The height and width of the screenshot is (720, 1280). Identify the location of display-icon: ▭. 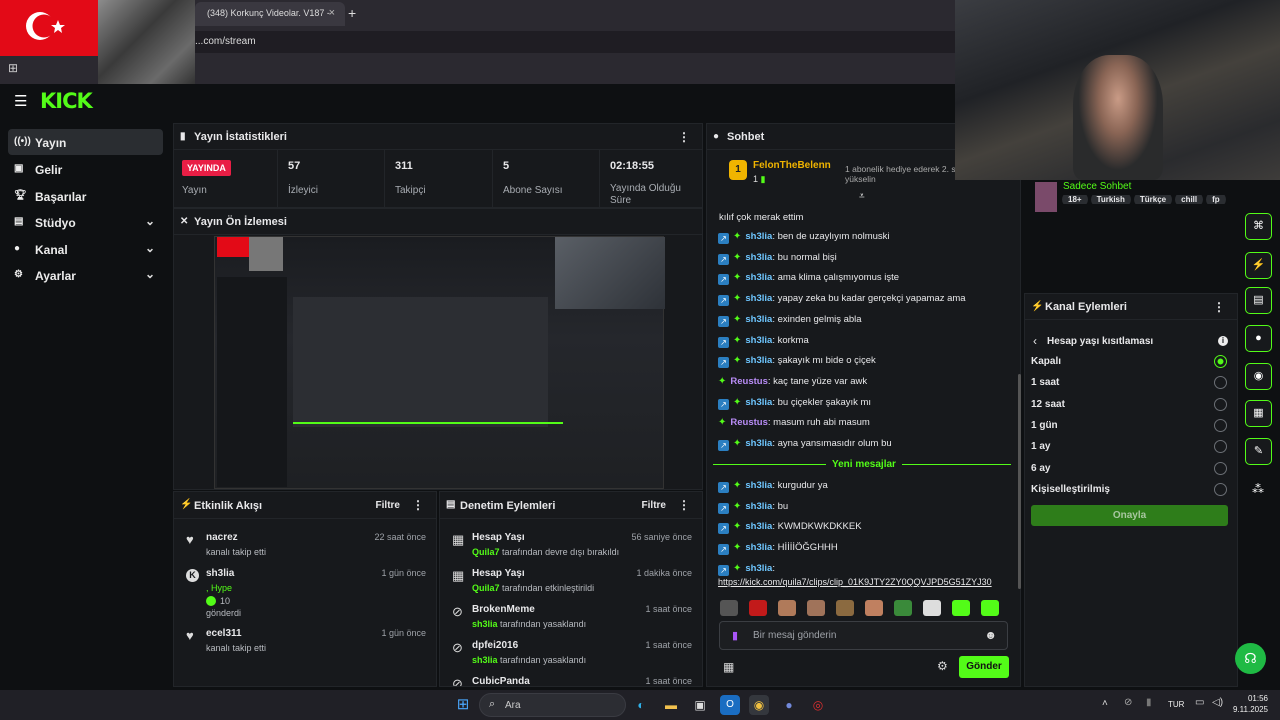
(1199, 702).